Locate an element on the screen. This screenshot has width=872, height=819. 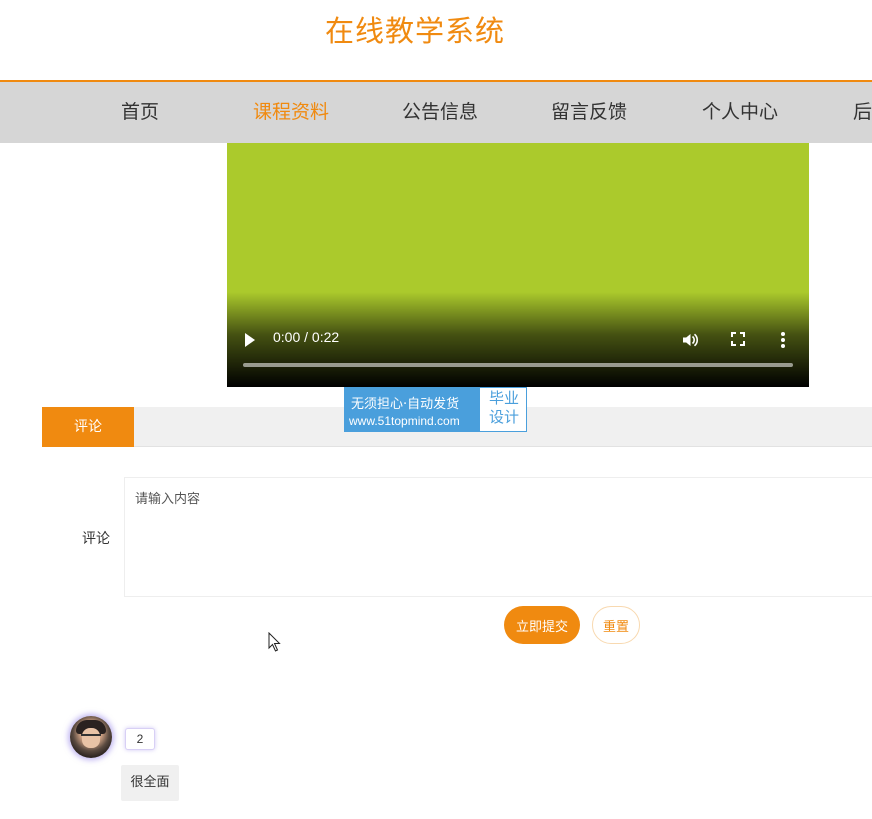
watermark-slogan: 无须担心·自动发货 is located at coordinates (405, 404).